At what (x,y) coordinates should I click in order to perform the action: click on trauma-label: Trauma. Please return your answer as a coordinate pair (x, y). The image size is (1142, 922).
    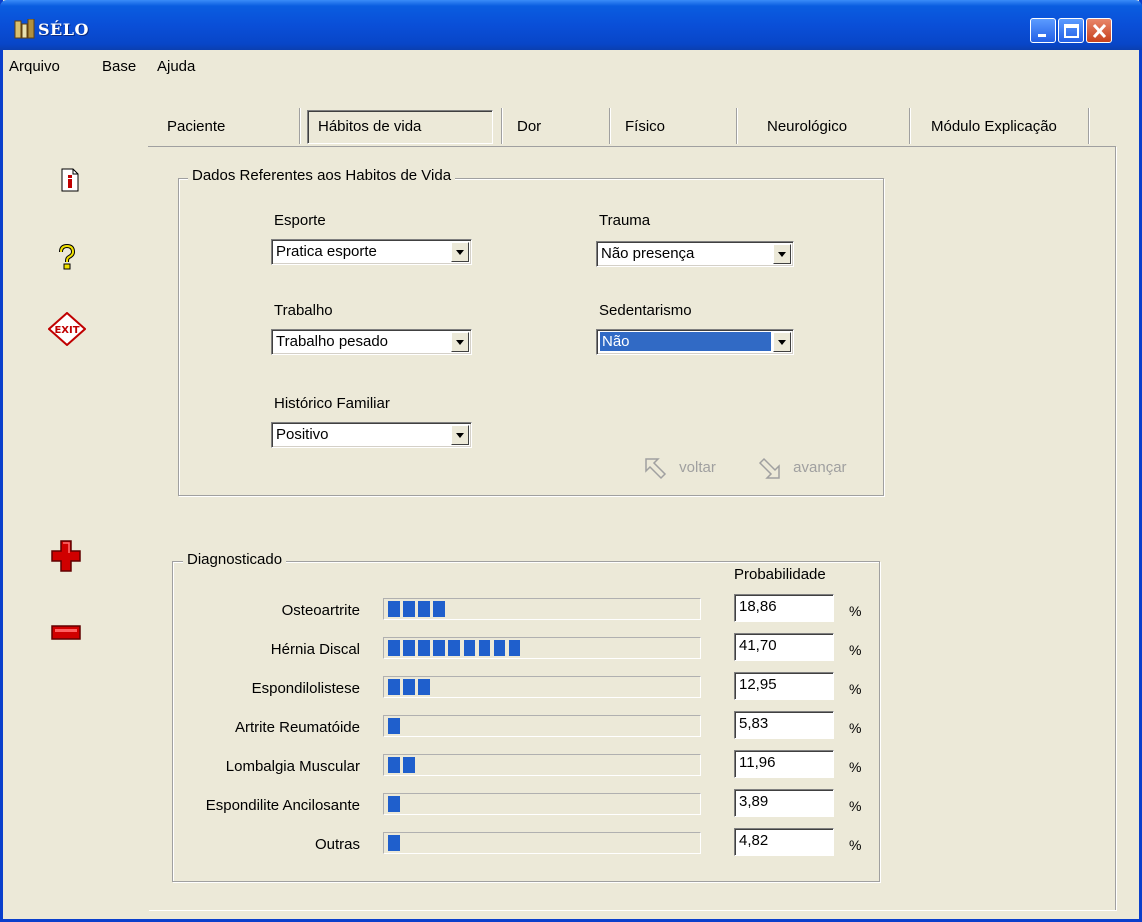
    Looking at the image, I should click on (625, 220).